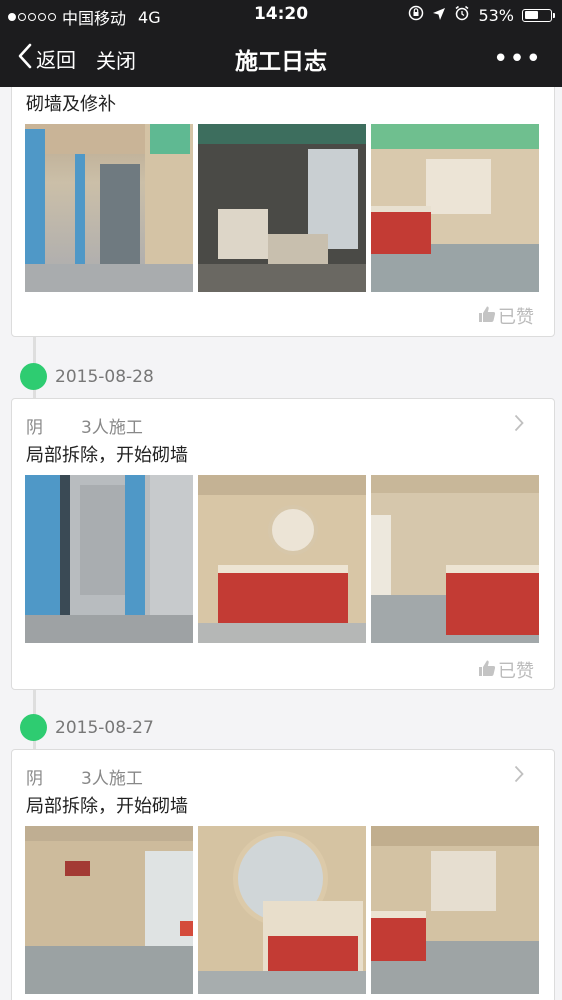 This screenshot has width=562, height=1000. What do you see at coordinates (71, 104) in the screenshot?
I see `log-description: 砌墙及修补` at bounding box center [71, 104].